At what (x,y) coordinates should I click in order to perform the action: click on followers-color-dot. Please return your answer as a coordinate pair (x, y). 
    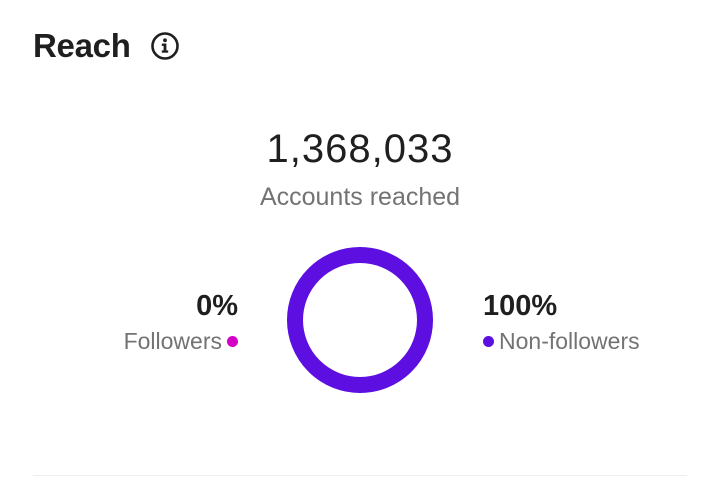
    Looking at the image, I should click on (232, 341).